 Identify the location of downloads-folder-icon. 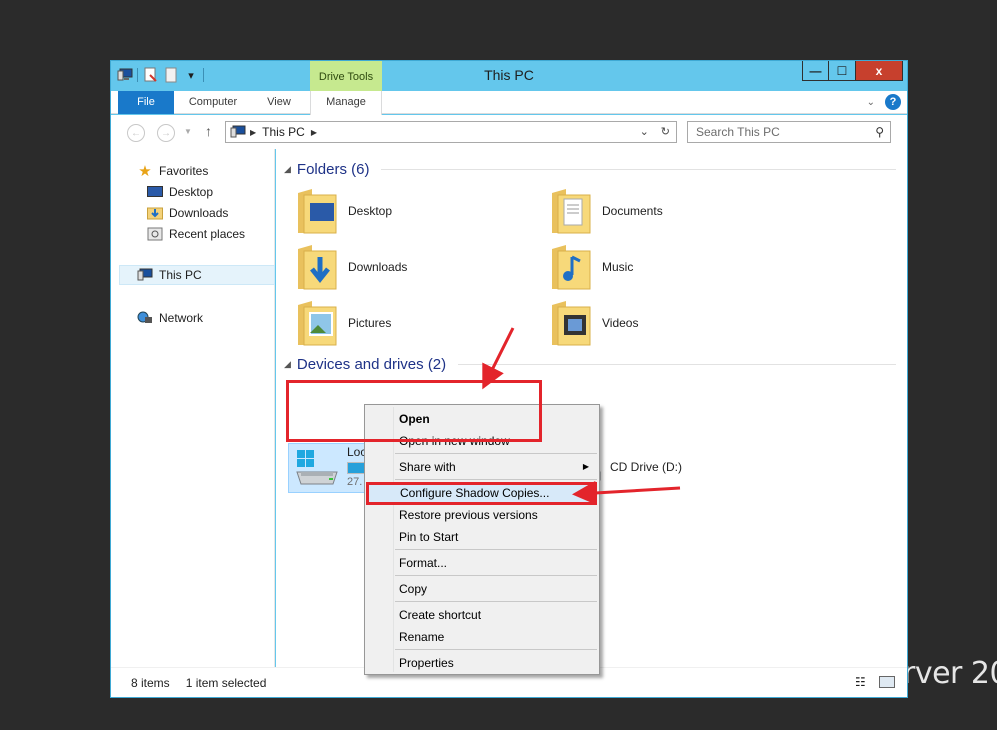
(317, 267).